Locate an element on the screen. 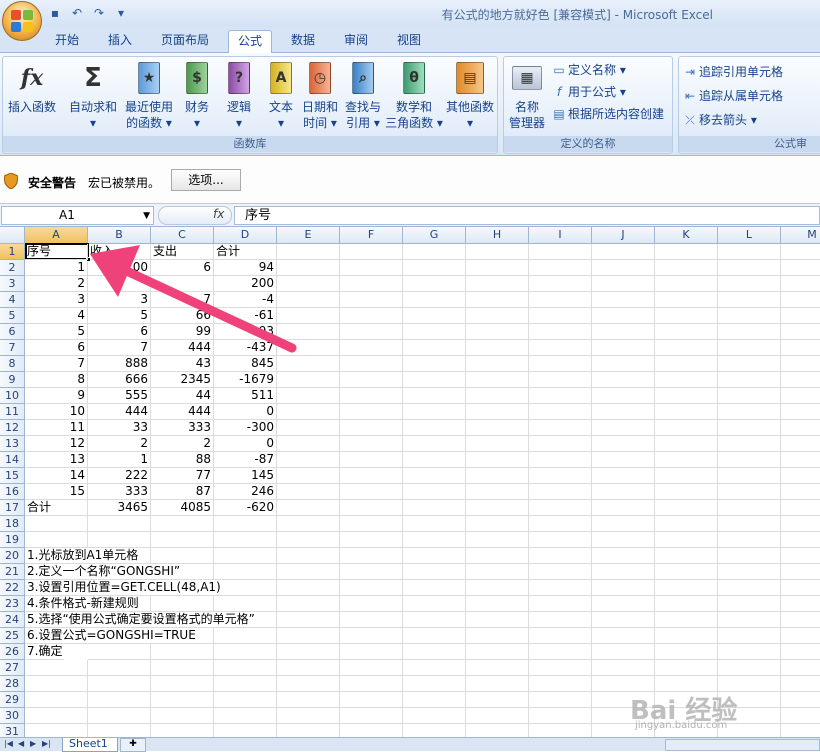 The width and height of the screenshot is (820, 752). cell-l19 is located at coordinates (749, 540).